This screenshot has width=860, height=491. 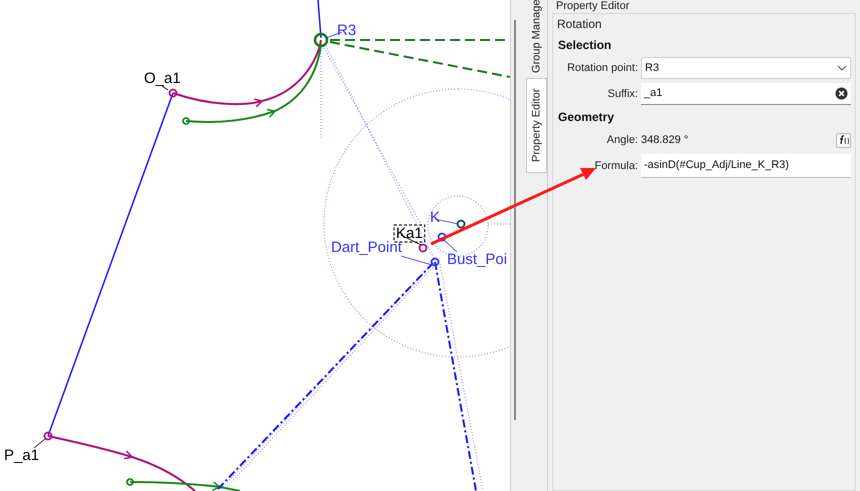 I want to click on point-label: O_a1, so click(x=162, y=78).